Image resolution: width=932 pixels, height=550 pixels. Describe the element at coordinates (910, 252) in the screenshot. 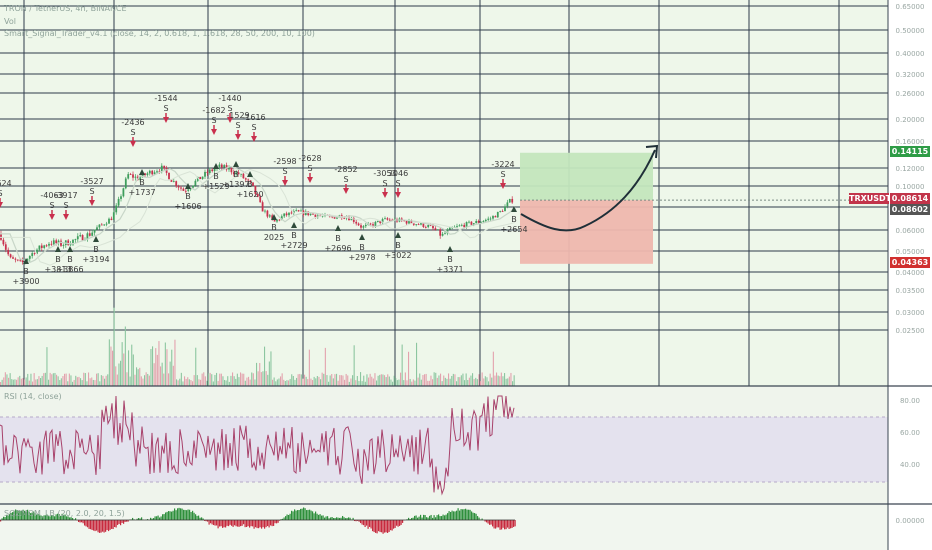

I see `price-tick-label: 0.05000` at that location.